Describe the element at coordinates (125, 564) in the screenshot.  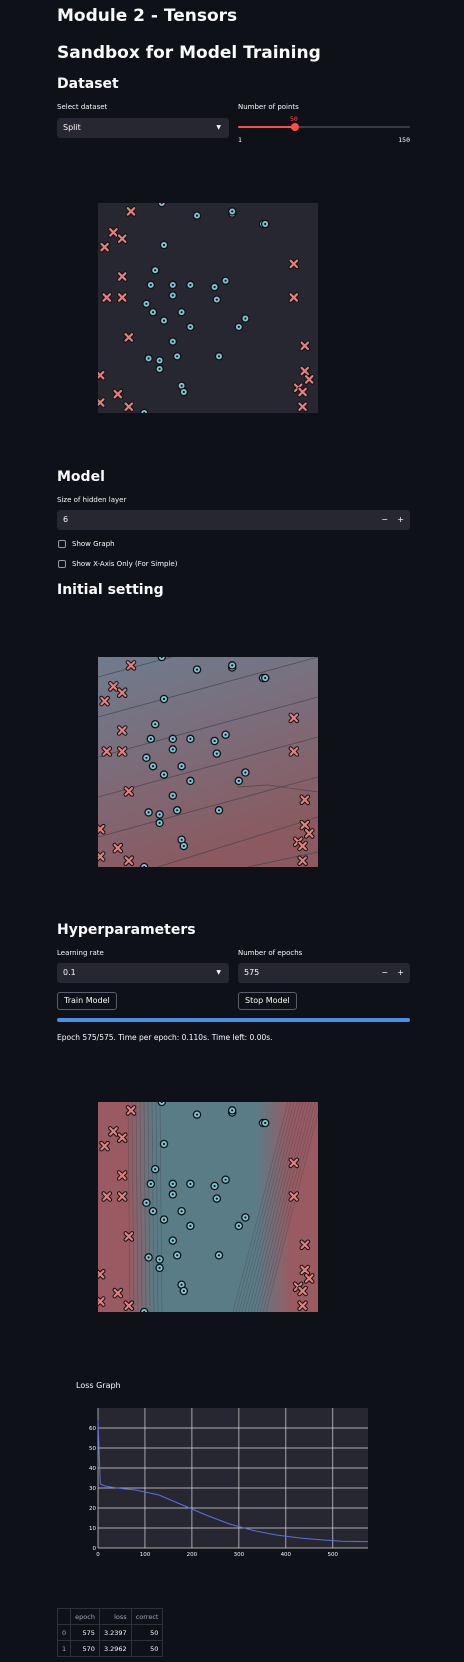
I see `show-xaxis-label: Show X-Axis Only (For Simple)` at that location.